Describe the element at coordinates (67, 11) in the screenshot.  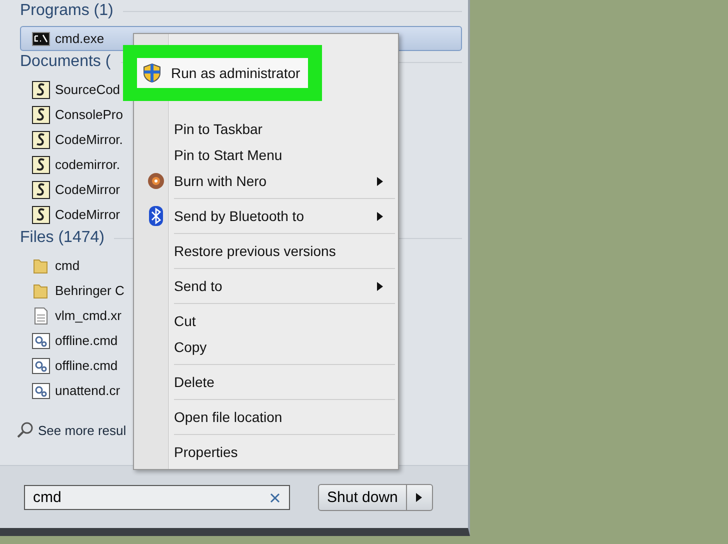
I see `section-heading: Programs (1)` at that location.